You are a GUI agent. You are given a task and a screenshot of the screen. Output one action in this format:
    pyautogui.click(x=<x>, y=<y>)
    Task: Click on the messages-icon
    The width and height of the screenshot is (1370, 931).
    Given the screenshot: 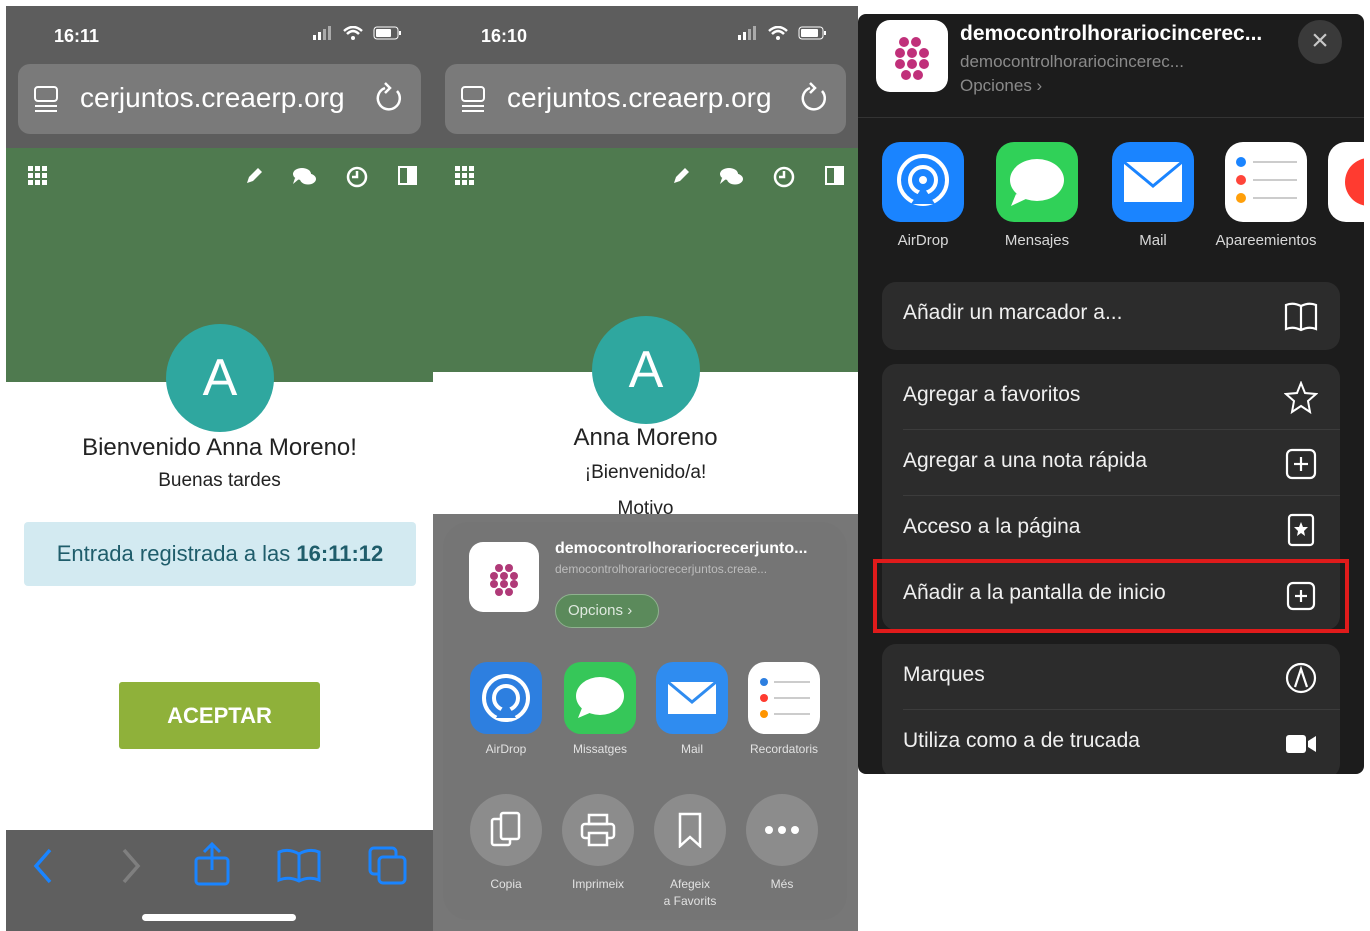 What is the action you would take?
    pyautogui.click(x=600, y=698)
    